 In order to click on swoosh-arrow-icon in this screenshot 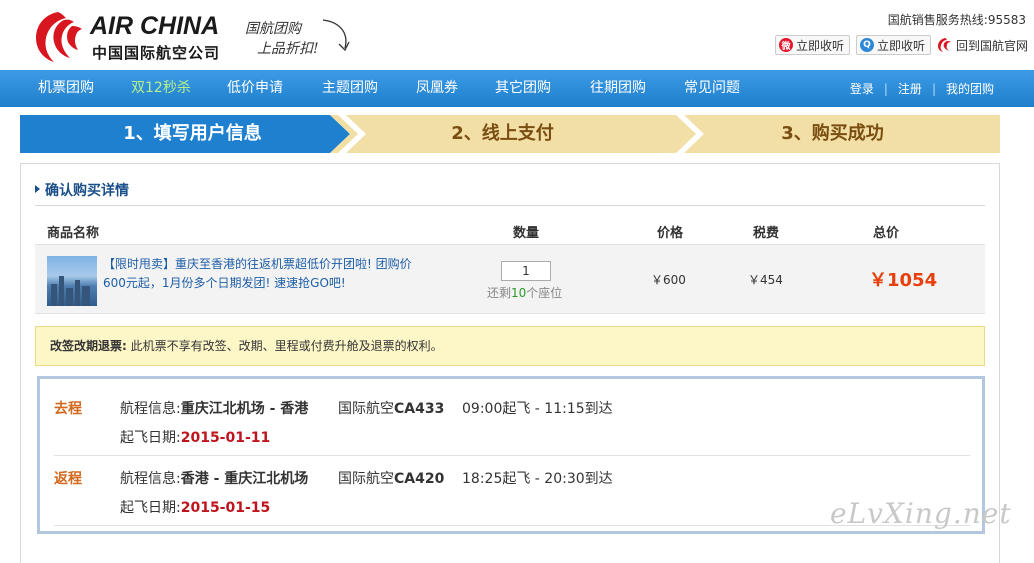, I will do `click(336, 35)`.